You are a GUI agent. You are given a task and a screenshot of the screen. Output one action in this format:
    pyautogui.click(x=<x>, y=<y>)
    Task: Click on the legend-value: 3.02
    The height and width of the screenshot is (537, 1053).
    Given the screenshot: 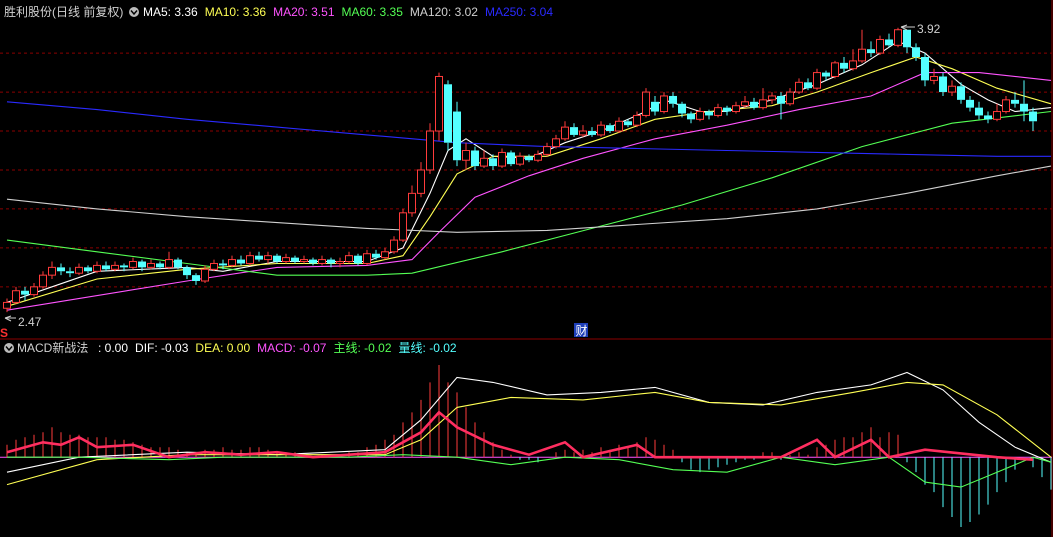 What is the action you would take?
    pyautogui.click(x=464, y=12)
    